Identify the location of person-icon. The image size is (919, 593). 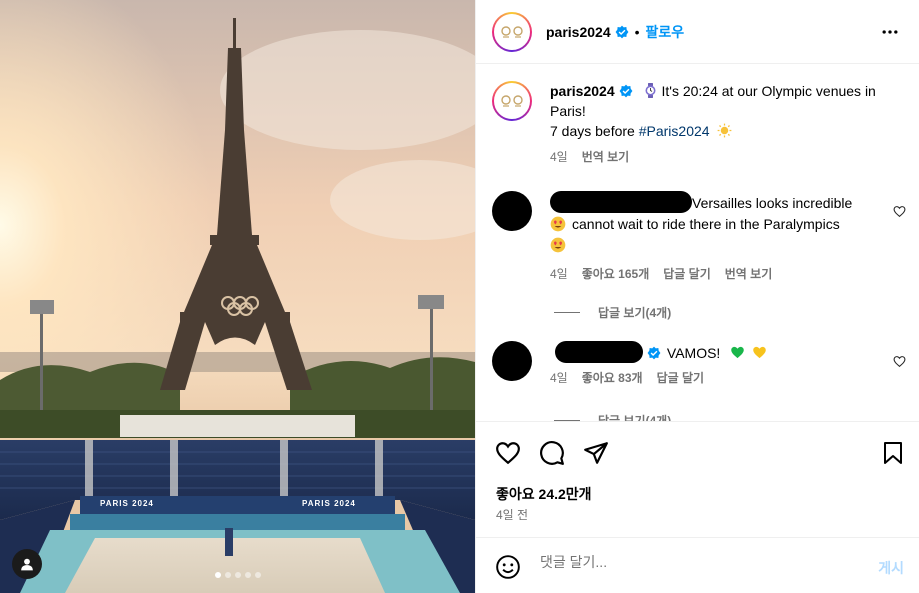
(27, 564).